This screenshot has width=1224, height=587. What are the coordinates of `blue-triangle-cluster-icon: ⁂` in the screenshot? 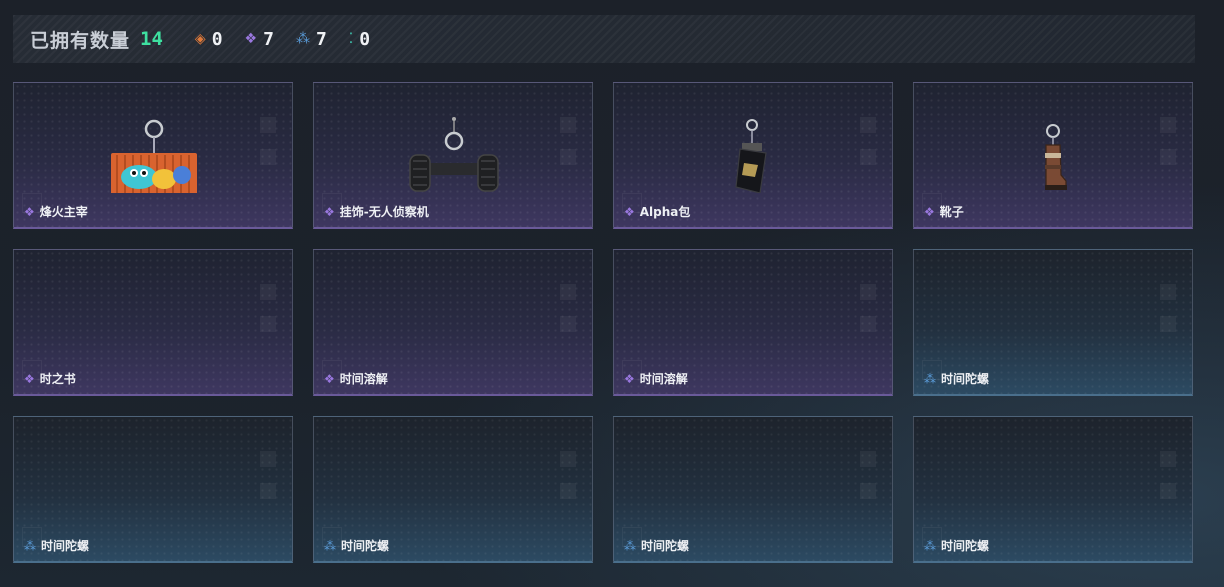 It's located at (302, 39).